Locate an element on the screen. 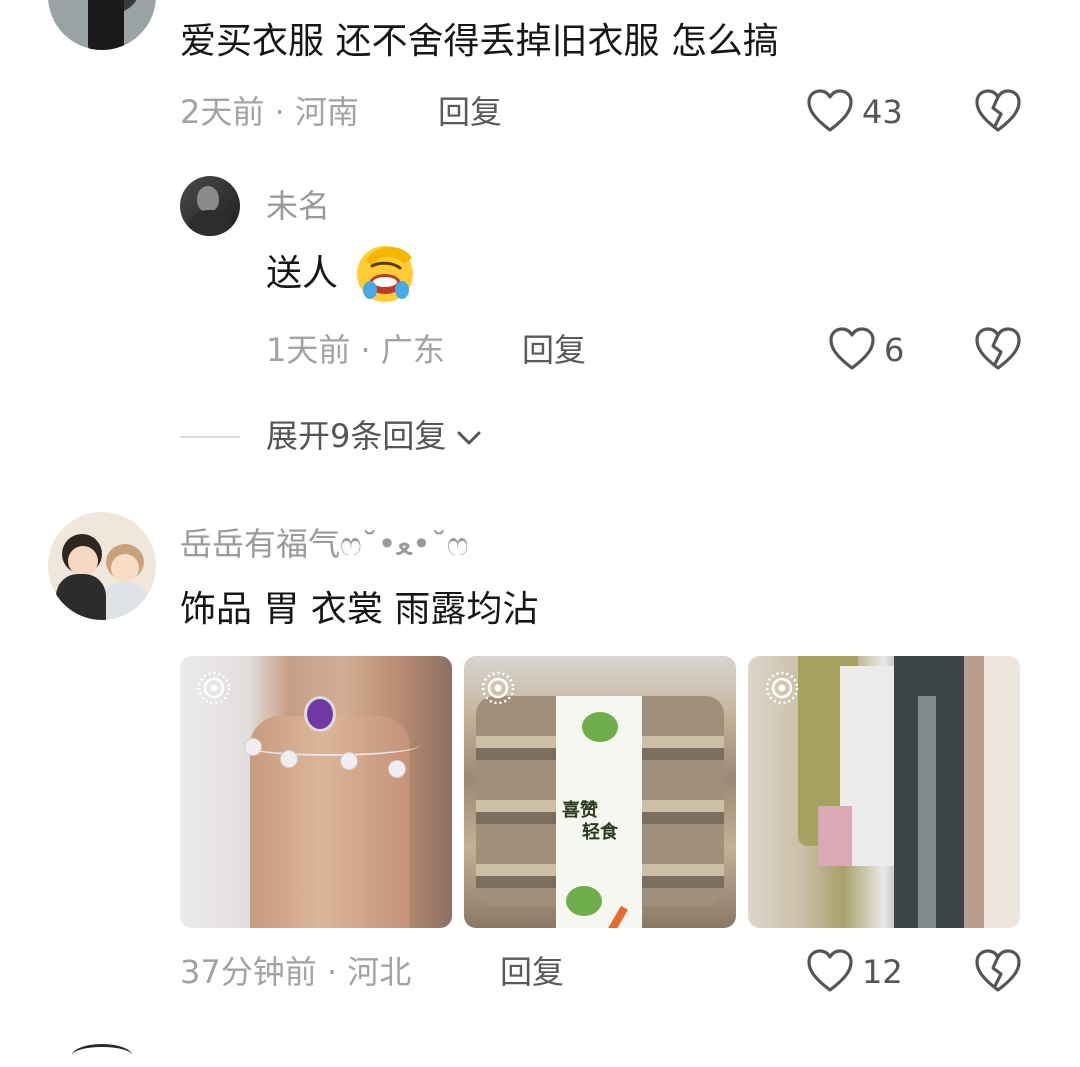 This screenshot has width=1080, height=1067. comment-meta: 37分钟前 · 河北 is located at coordinates (296, 972).